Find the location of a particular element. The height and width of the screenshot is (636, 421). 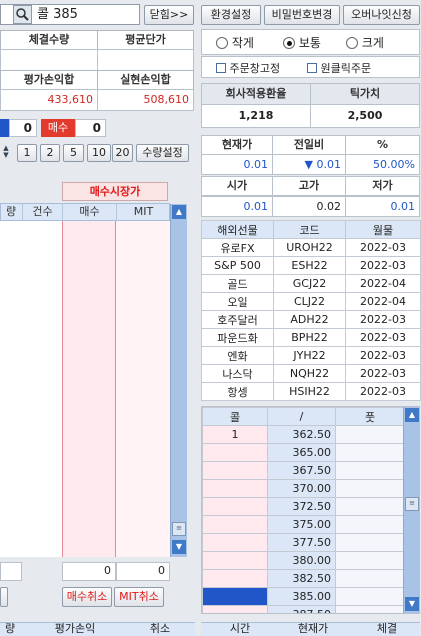

close-button: 닫힘>> is located at coordinates (169, 15).